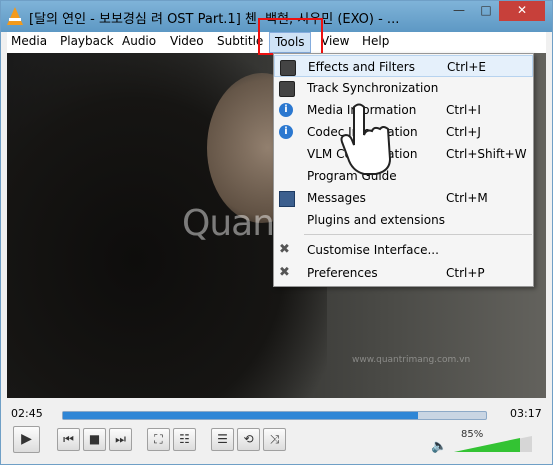  I want to click on watermark-url: www.quantrimang.com.vn, so click(411, 360).